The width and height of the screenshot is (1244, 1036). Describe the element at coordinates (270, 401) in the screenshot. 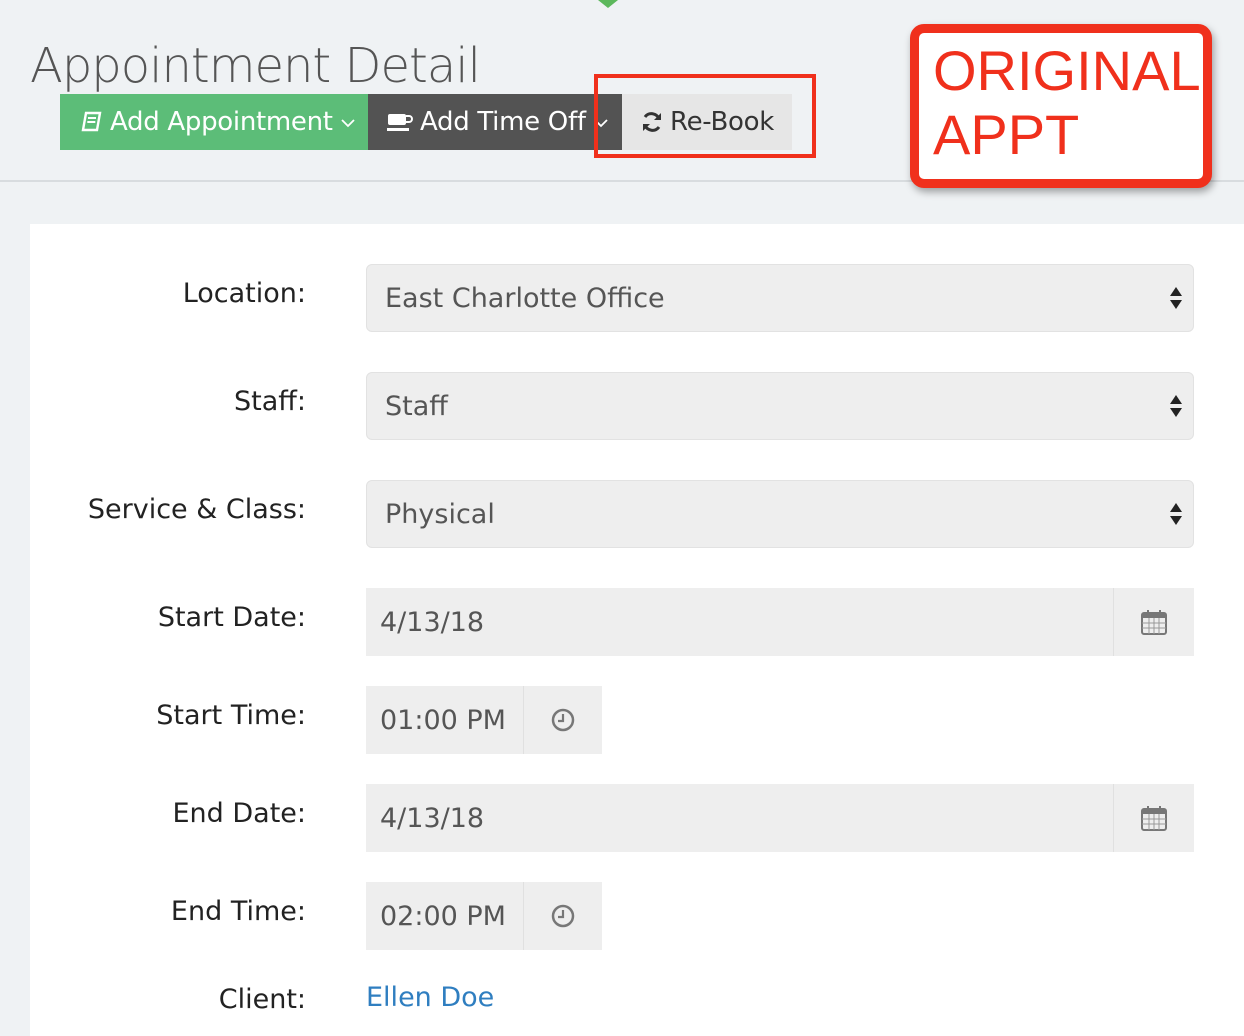

I see `staff-label: Staff:` at that location.